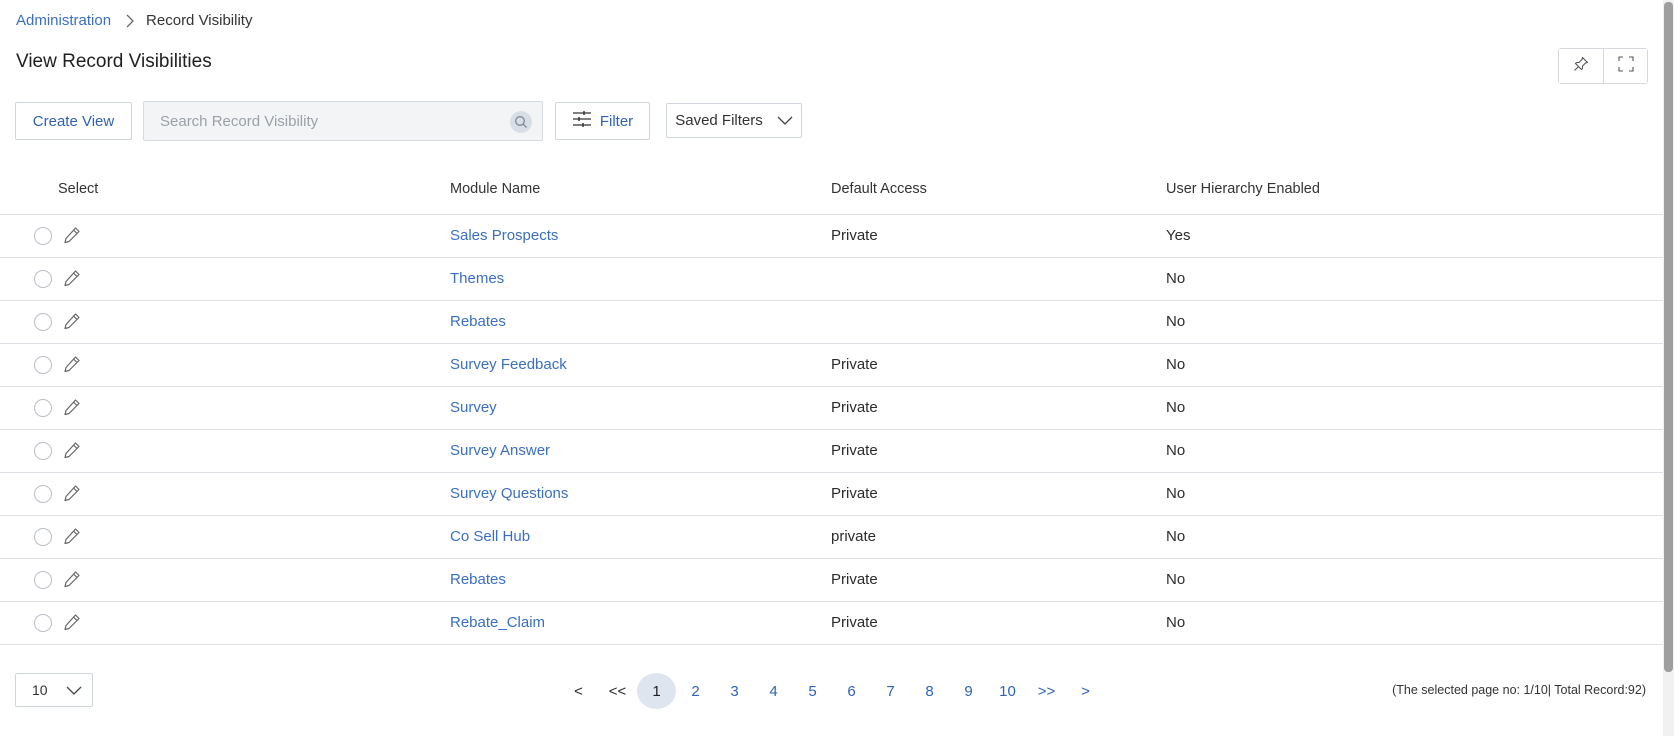 The image size is (1674, 736). Describe the element at coordinates (831, 279) in the screenshot. I see `table-row: Themes No` at that location.